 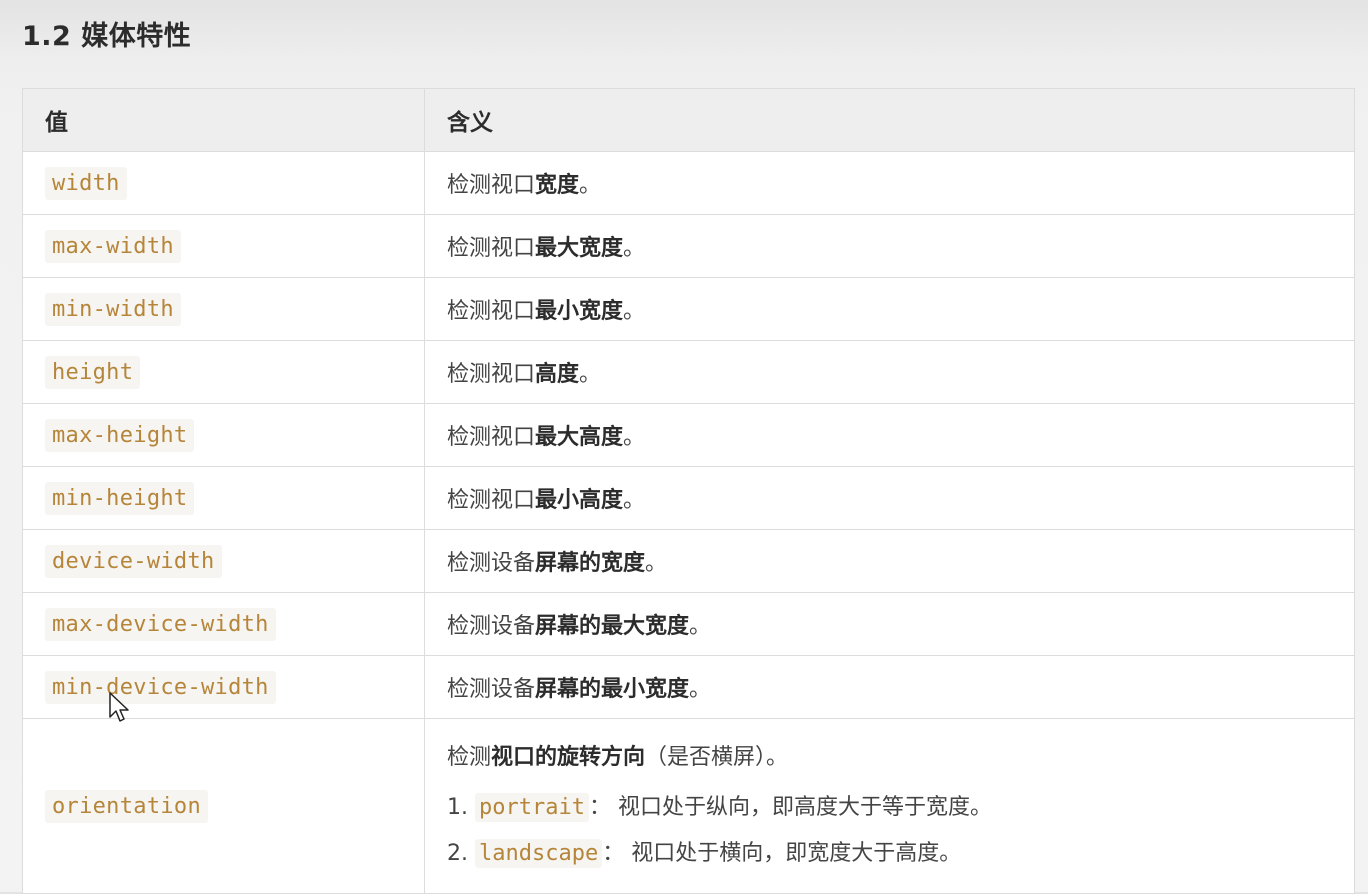 I want to click on value-cell: max-height, so click(x=223, y=435).